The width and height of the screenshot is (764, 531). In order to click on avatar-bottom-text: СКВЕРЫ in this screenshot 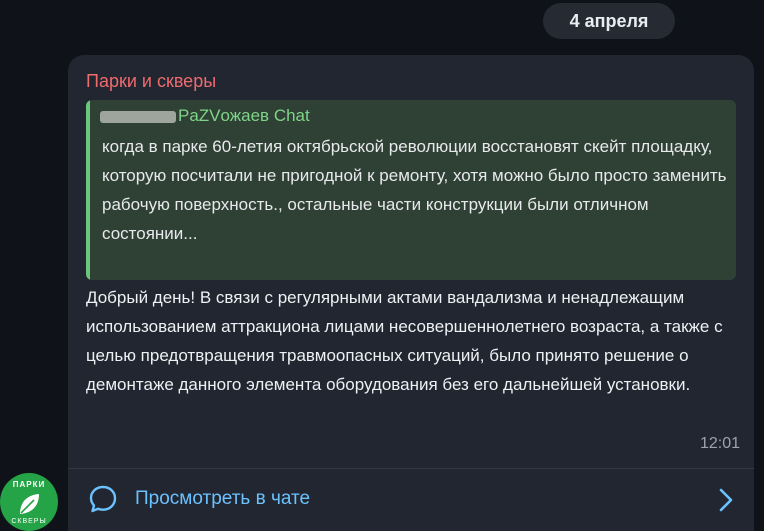, I will do `click(29, 521)`.